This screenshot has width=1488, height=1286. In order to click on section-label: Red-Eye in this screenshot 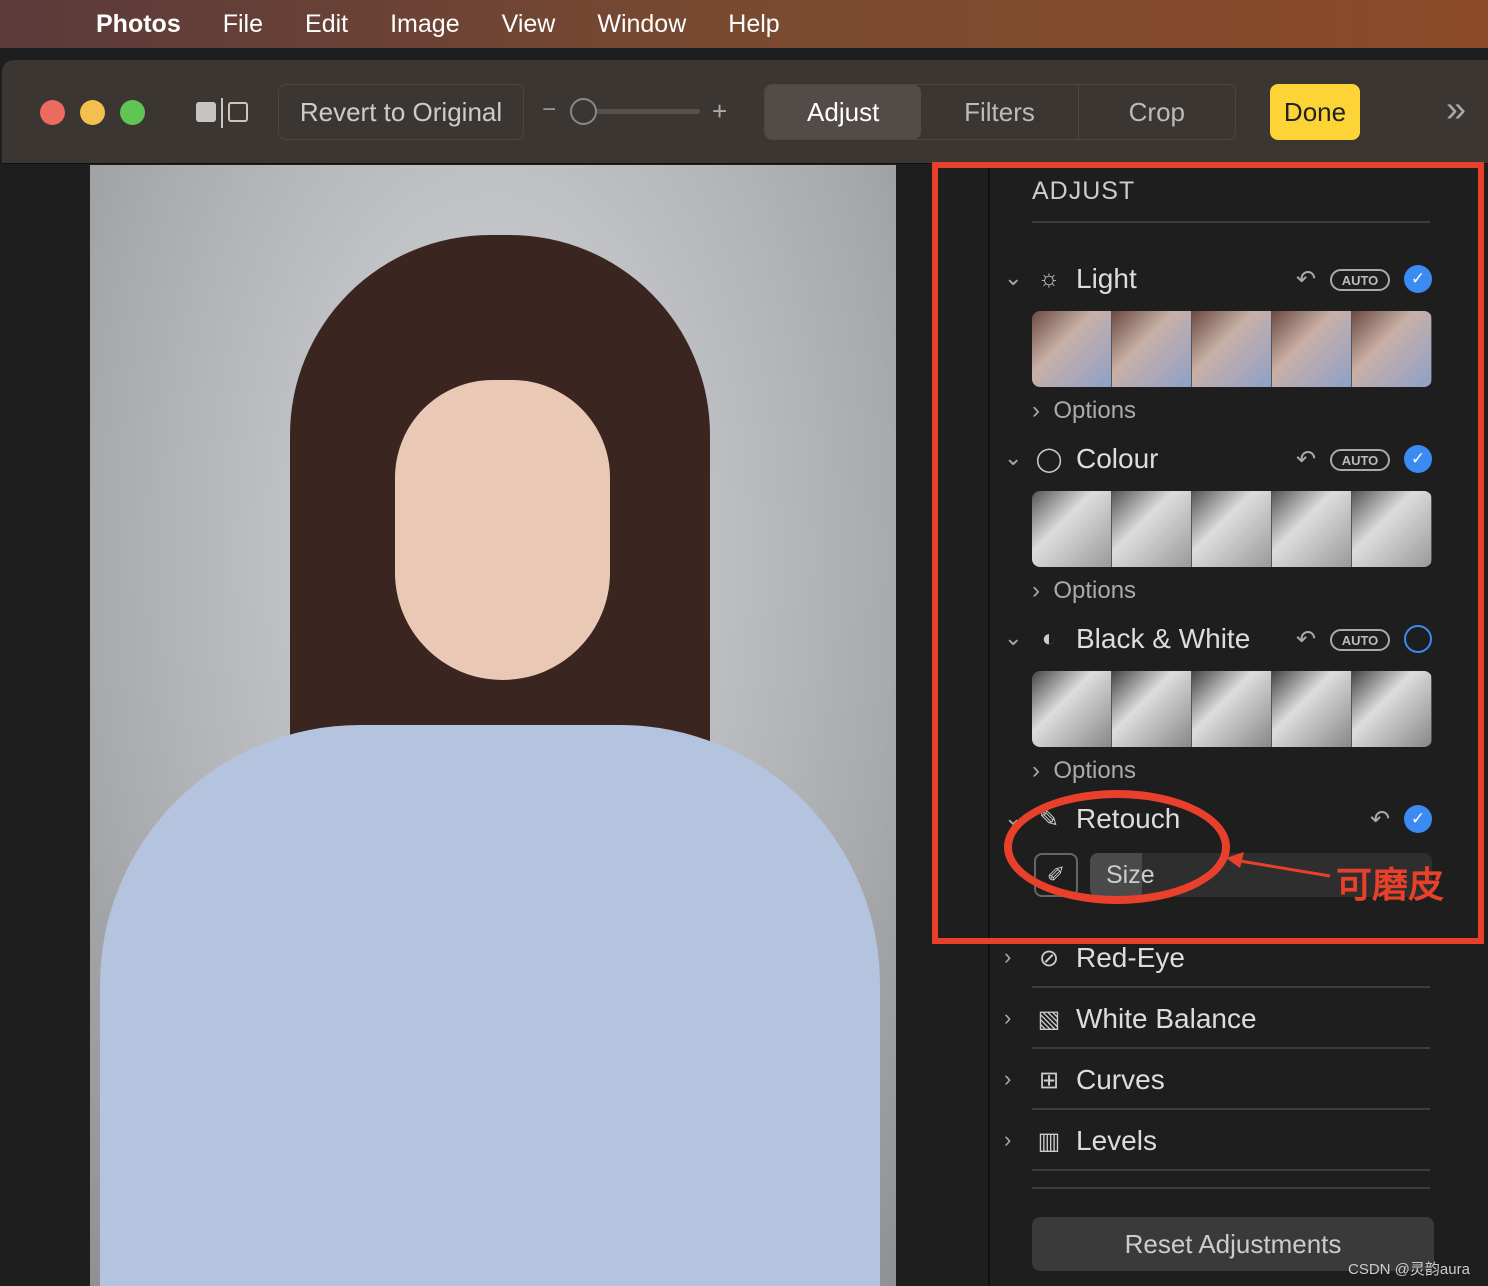, I will do `click(1130, 957)`.